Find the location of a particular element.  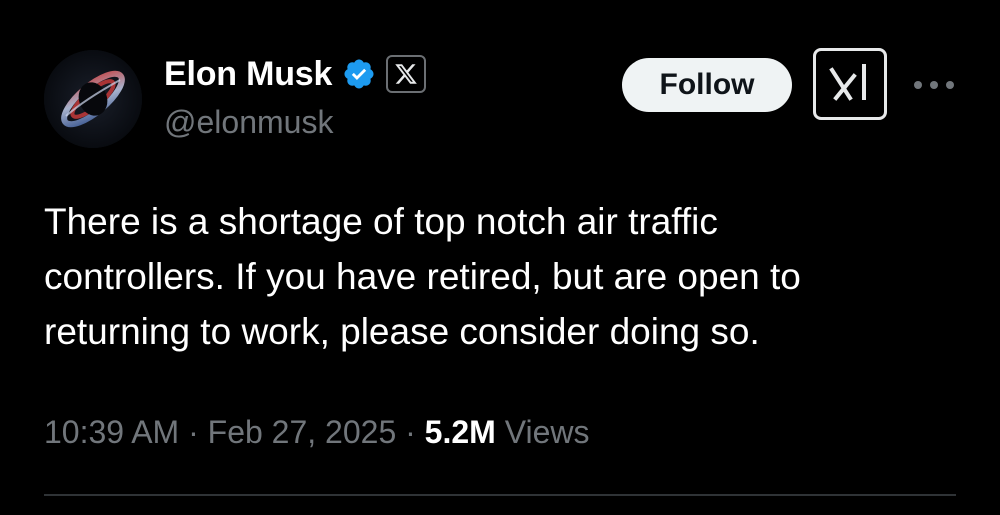

x-logo-icon is located at coordinates (406, 74).